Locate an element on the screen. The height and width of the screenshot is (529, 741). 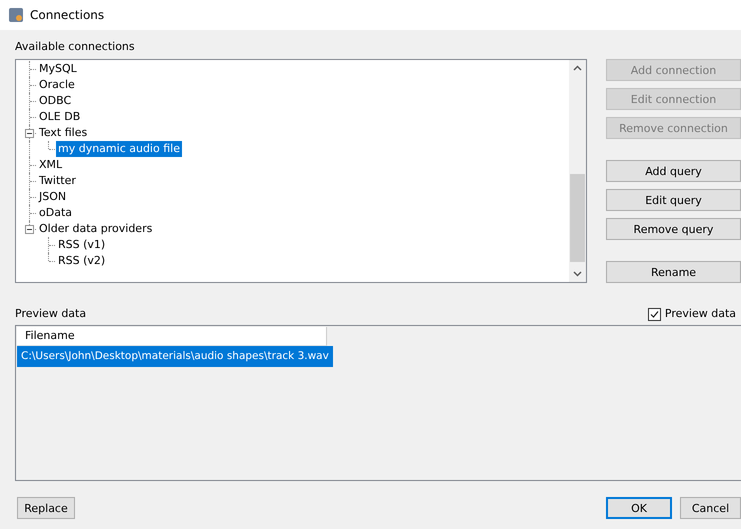
app-icon is located at coordinates (16, 15).